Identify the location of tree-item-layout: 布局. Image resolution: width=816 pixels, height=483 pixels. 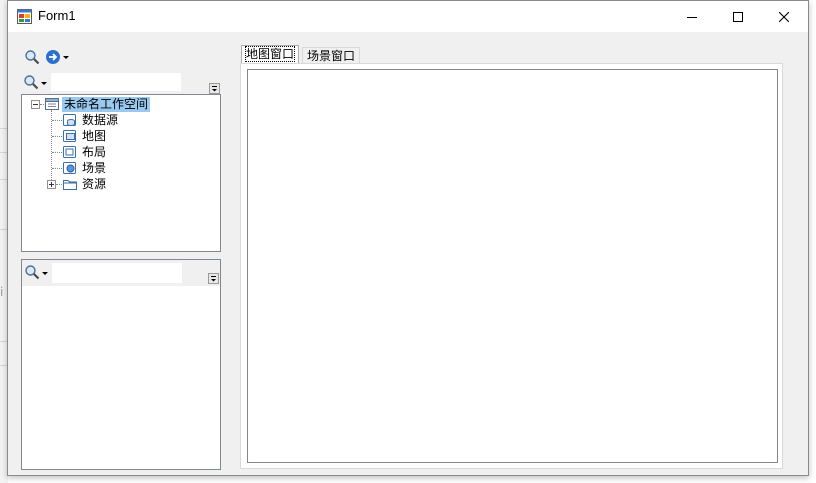
(85, 152).